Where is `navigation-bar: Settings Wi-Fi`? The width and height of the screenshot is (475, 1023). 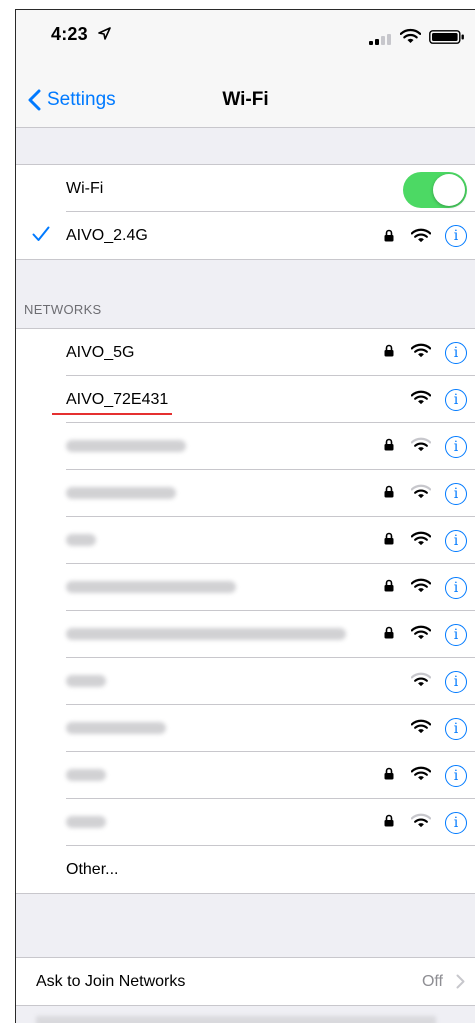
navigation-bar: Settings Wi-Fi is located at coordinates (245, 93).